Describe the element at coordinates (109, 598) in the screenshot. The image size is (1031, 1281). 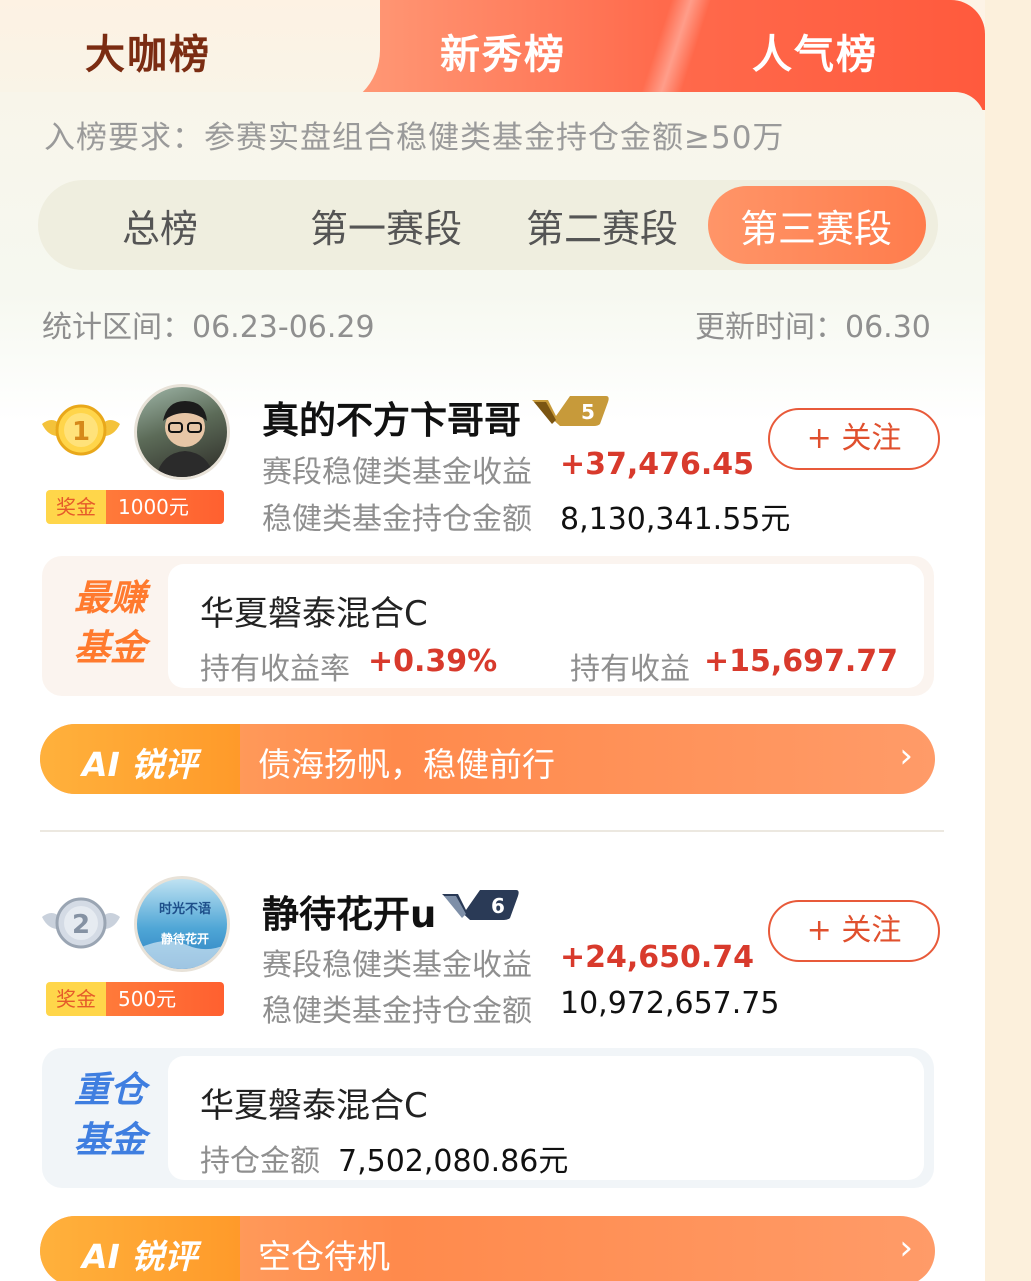
I see `fund-tag-line1: 最赚` at that location.